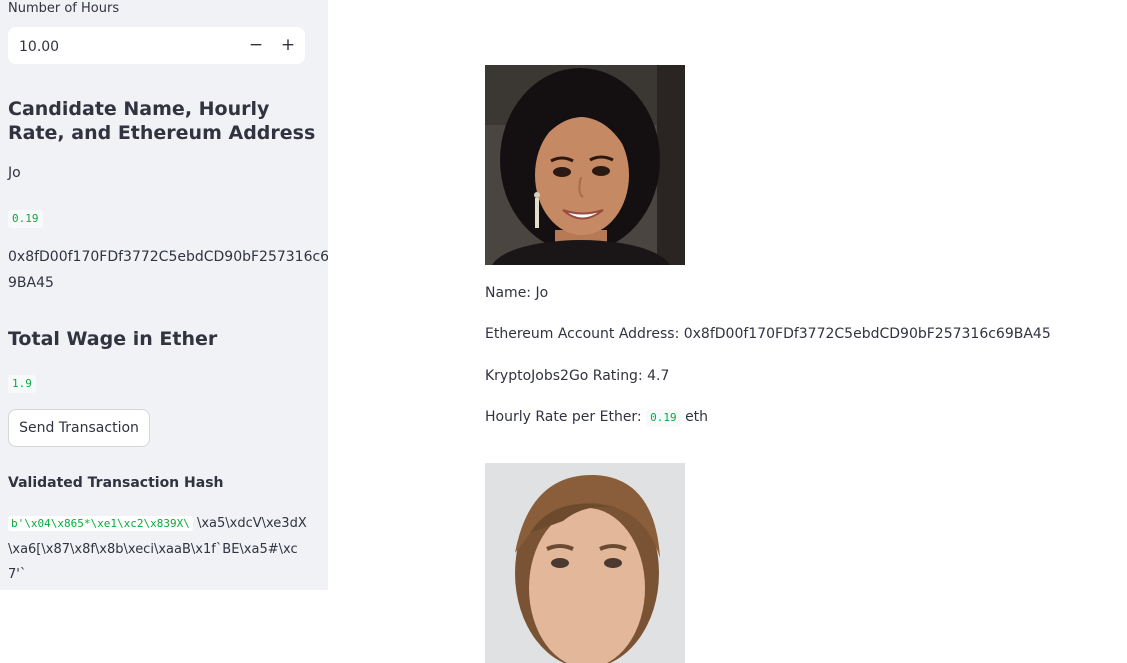  I want to click on candidate-photo-jo, so click(585, 165).